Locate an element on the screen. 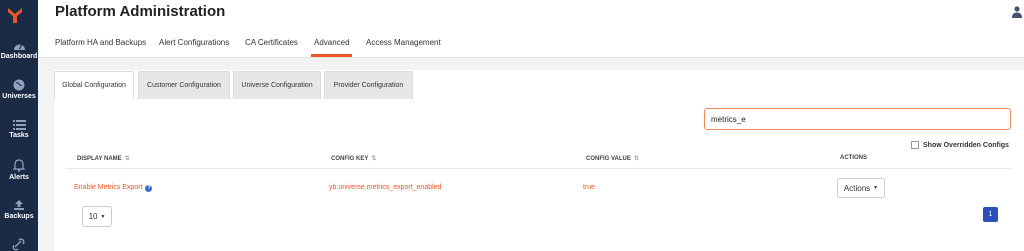 Image resolution: width=1024 pixels, height=251 pixels. upload-icon is located at coordinates (19, 205).